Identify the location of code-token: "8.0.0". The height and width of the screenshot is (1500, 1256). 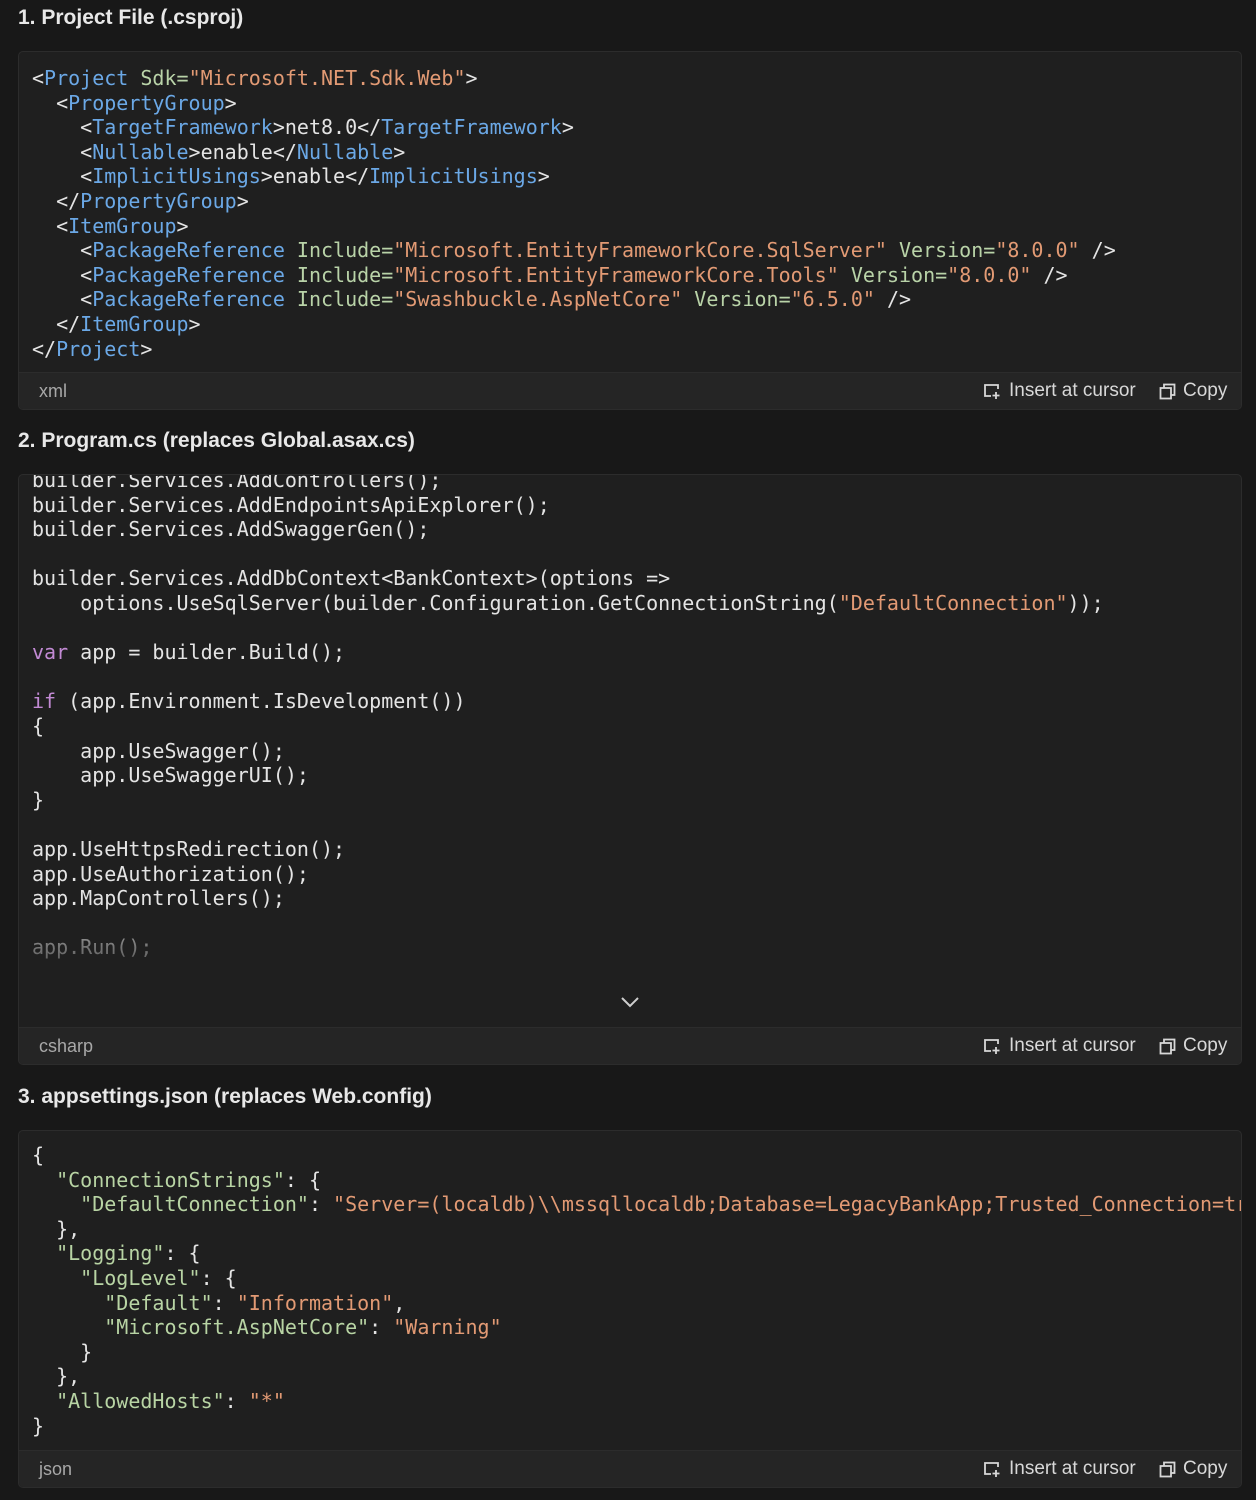
(1037, 250).